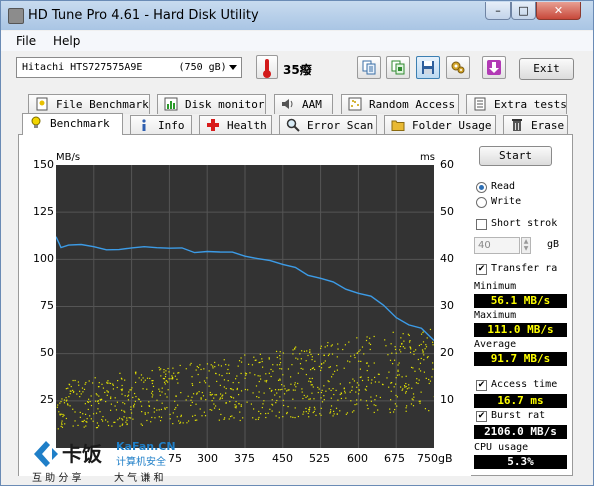 The width and height of the screenshot is (594, 486). Describe the element at coordinates (535, 125) in the screenshot. I see `tab-erase: Erase` at that location.